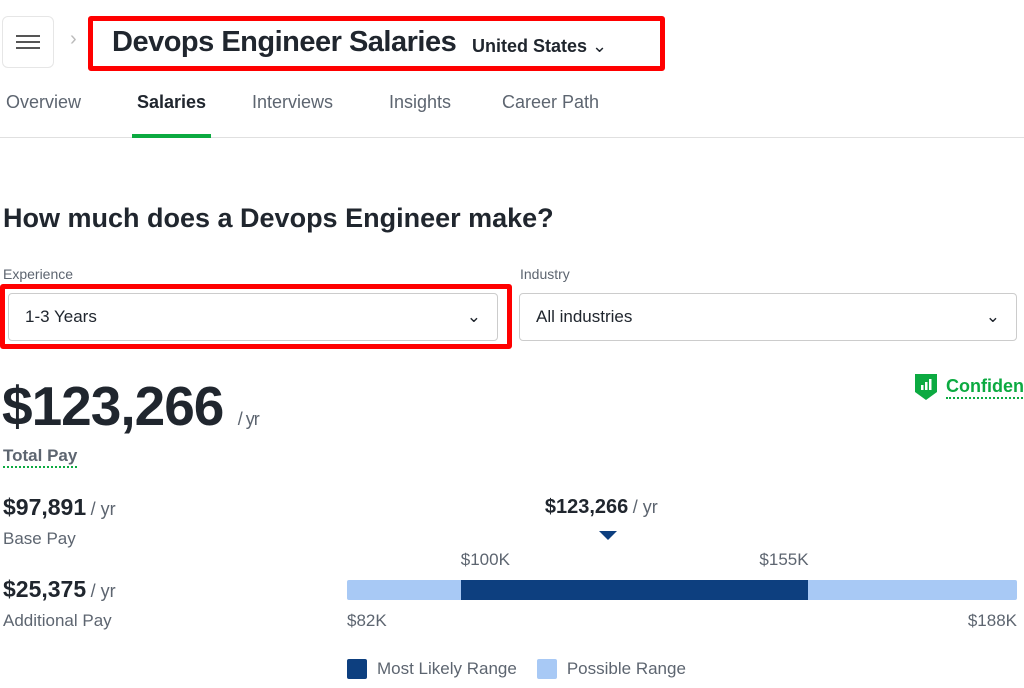 The width and height of the screenshot is (1024, 688). Describe the element at coordinates (626, 668) in the screenshot. I see `legend-possible: Possible Range` at that location.